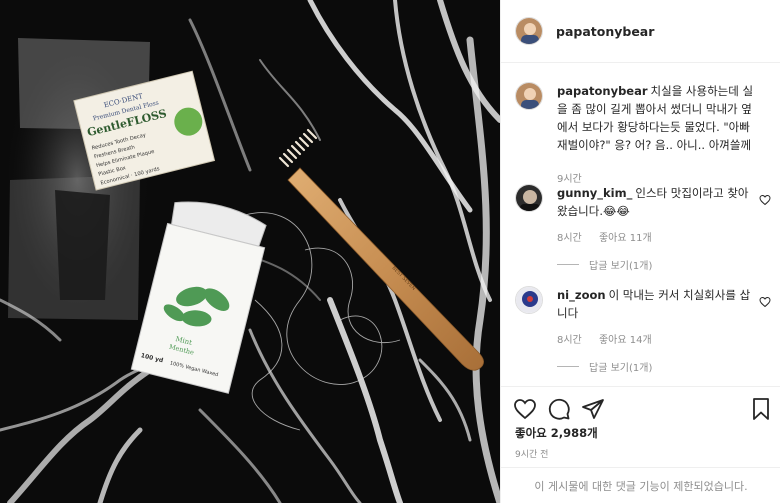 The width and height of the screenshot is (780, 503). Describe the element at coordinates (625, 340) in the screenshot. I see `comment-likes: 좋아요 14개` at that location.